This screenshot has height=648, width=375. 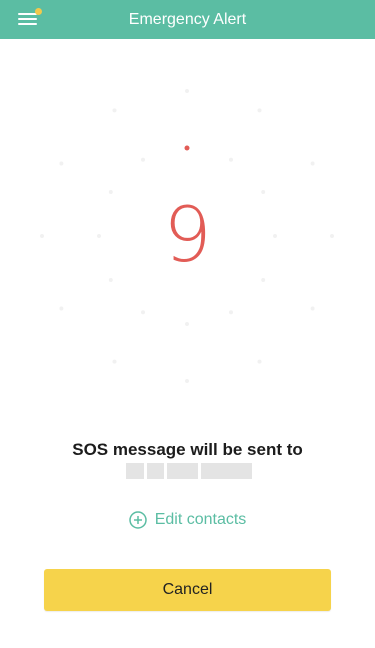 I want to click on plus-circle-icon, so click(x=137, y=520).